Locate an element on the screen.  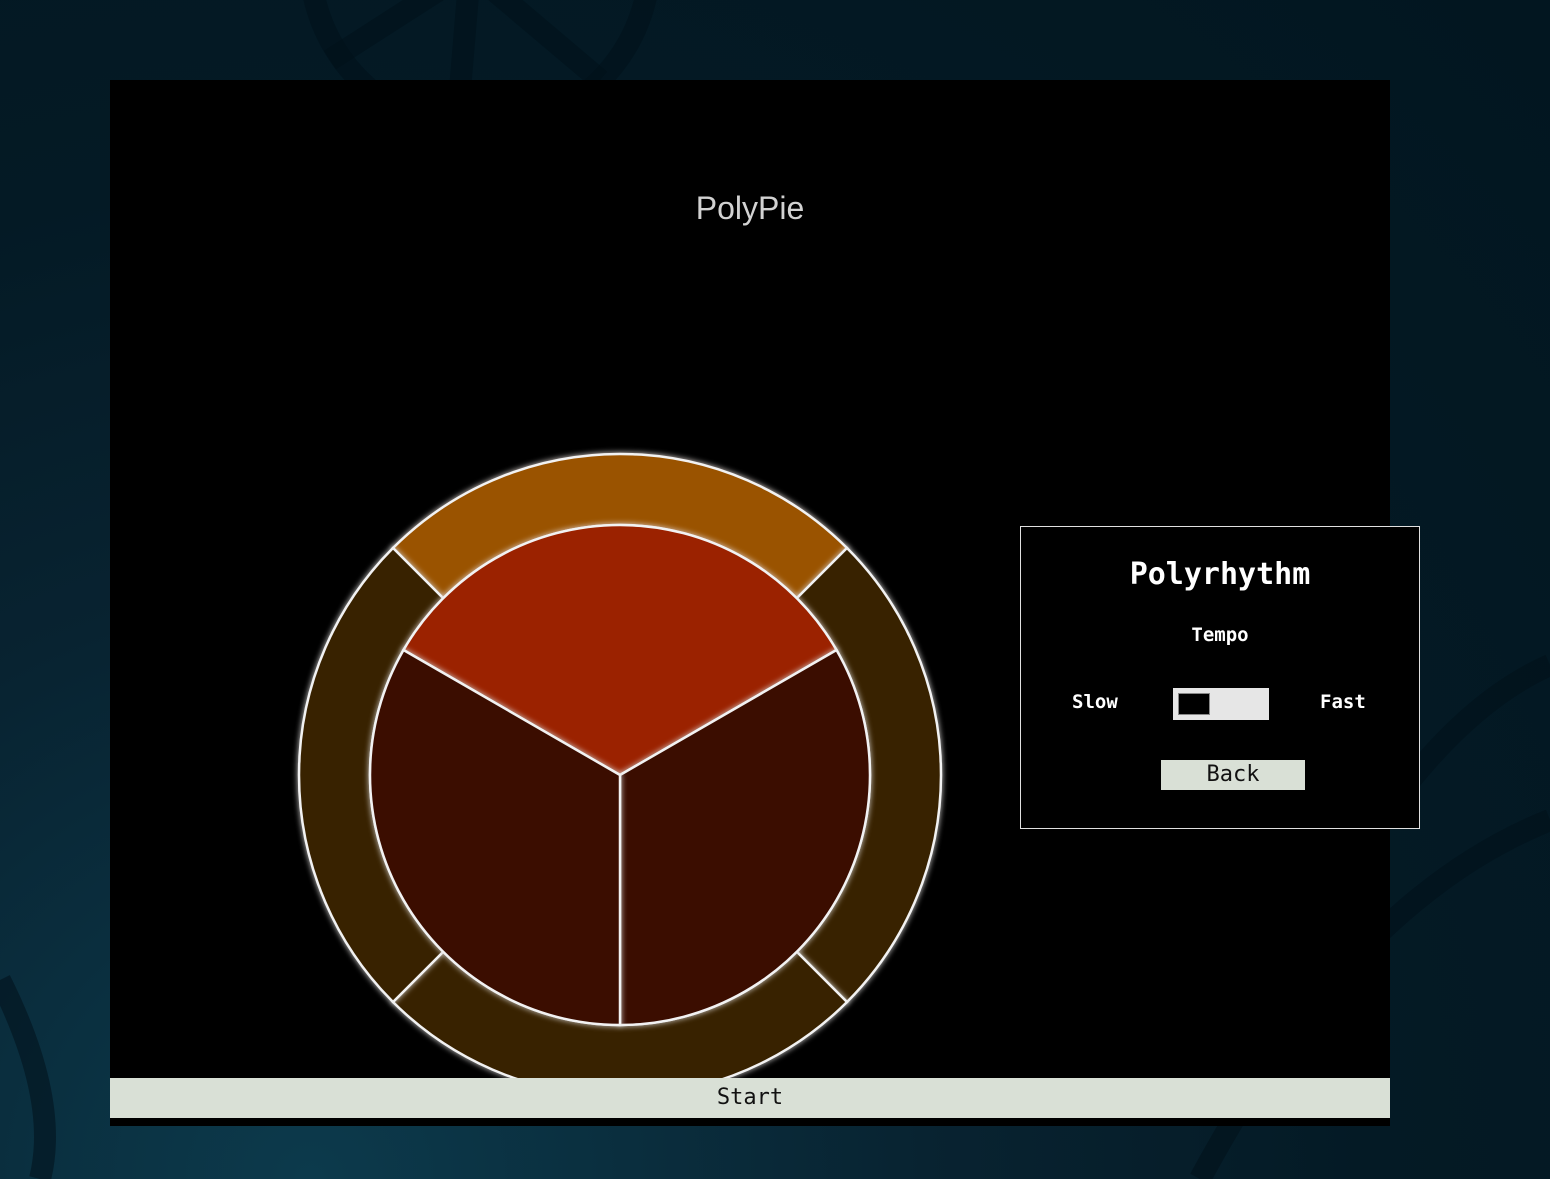
fast-label: Fast is located at coordinates (1343, 702).